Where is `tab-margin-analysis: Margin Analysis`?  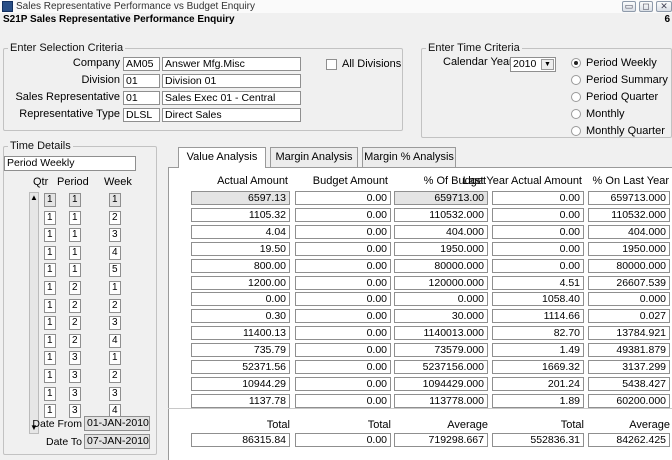 tab-margin-analysis: Margin Analysis is located at coordinates (314, 157).